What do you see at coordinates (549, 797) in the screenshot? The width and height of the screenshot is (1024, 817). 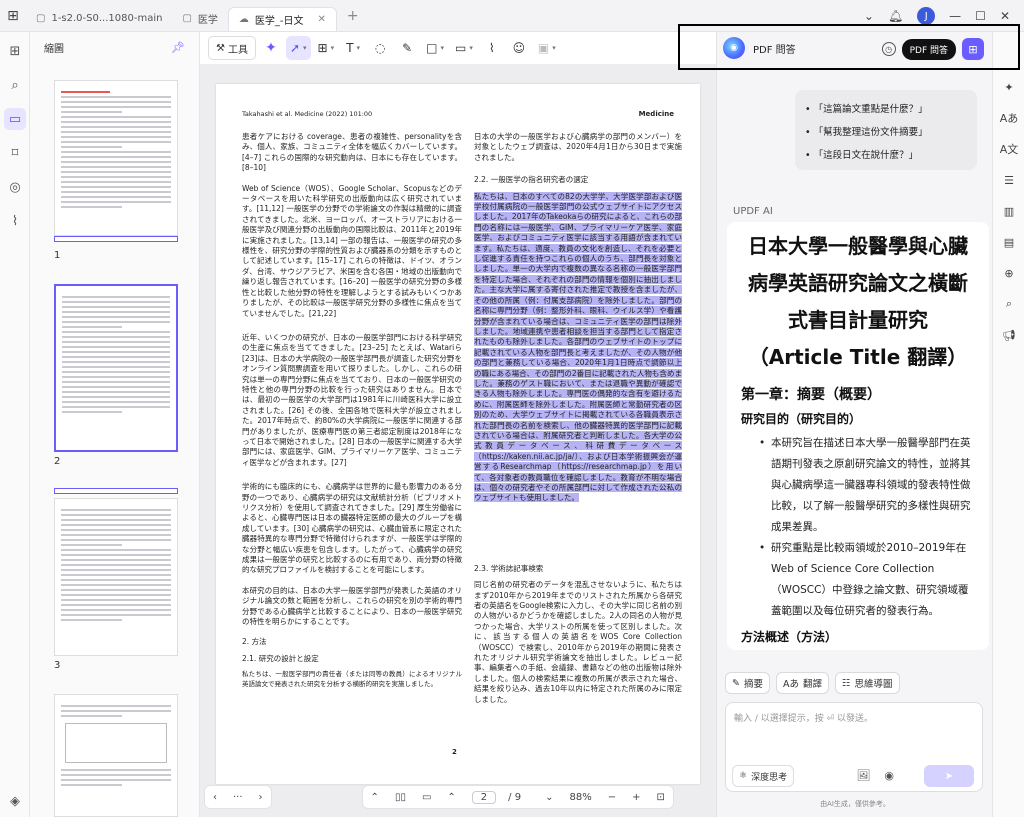 I see `page-down-icon: ⌄` at bounding box center [549, 797].